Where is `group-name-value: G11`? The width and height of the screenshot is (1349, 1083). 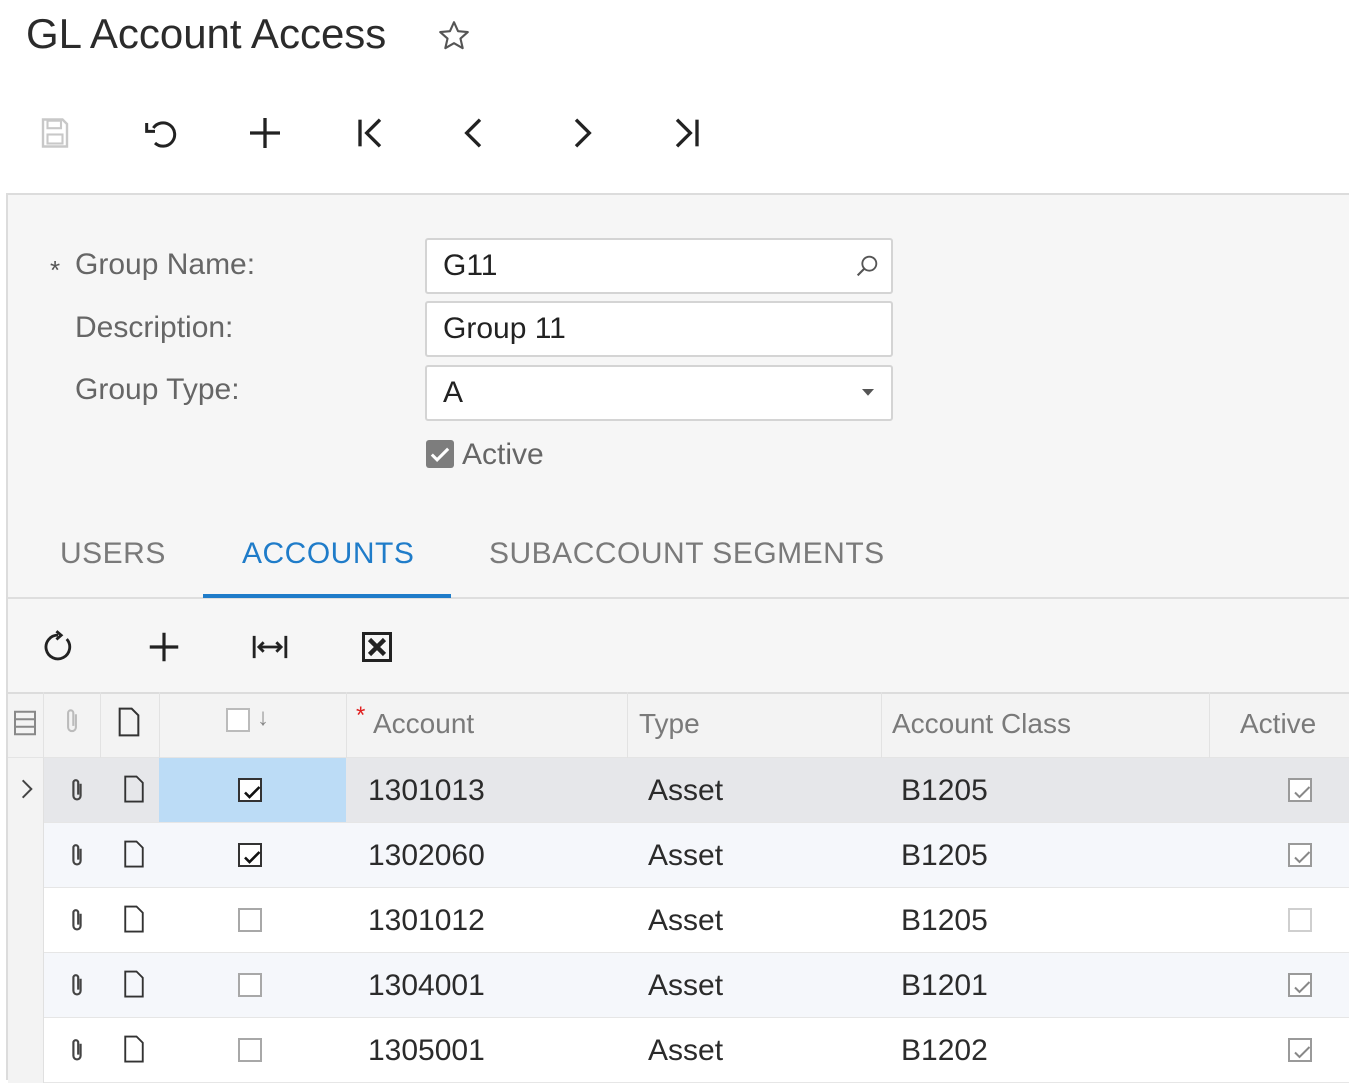
group-name-value: G11 is located at coordinates (470, 265).